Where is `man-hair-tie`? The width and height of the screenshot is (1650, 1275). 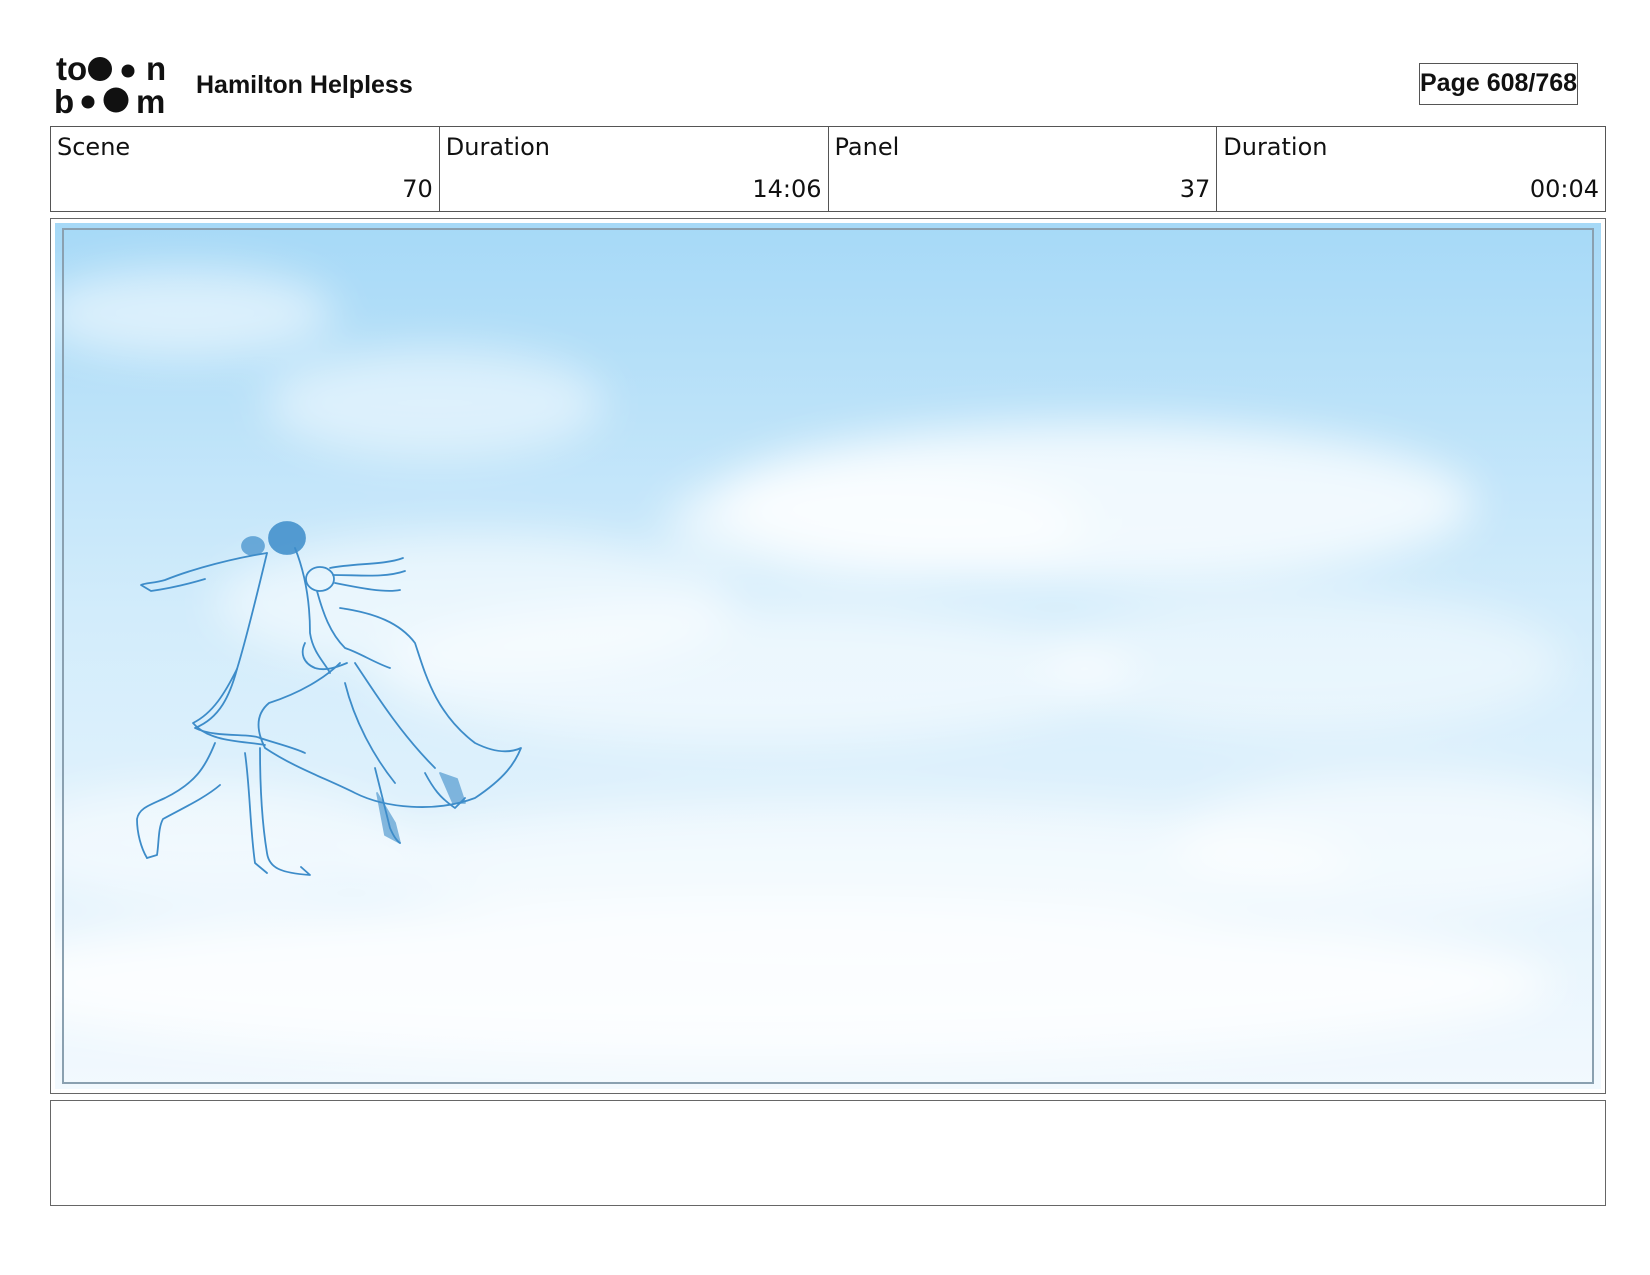 man-hair-tie is located at coordinates (253, 546).